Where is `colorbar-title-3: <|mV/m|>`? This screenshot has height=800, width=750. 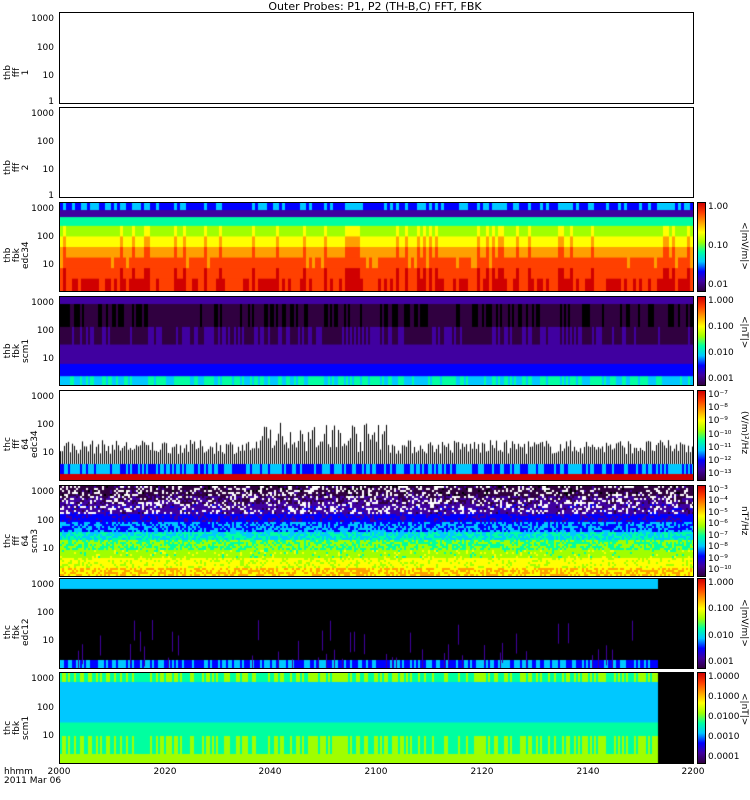 colorbar-title-3: <|mV/m|> is located at coordinates (744, 246).